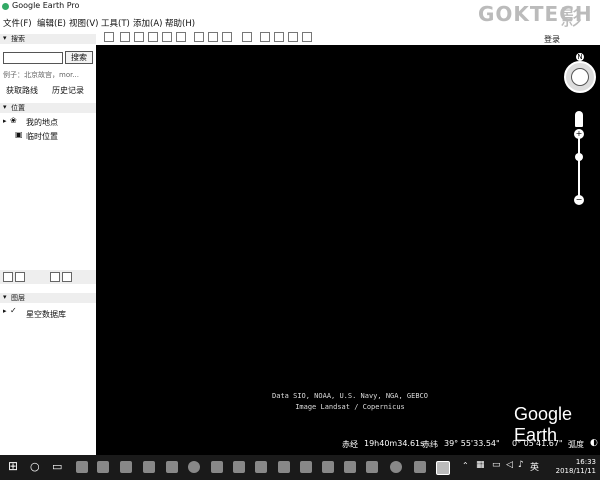  Describe the element at coordinates (265, 37) in the screenshot. I see `email-icon` at that location.